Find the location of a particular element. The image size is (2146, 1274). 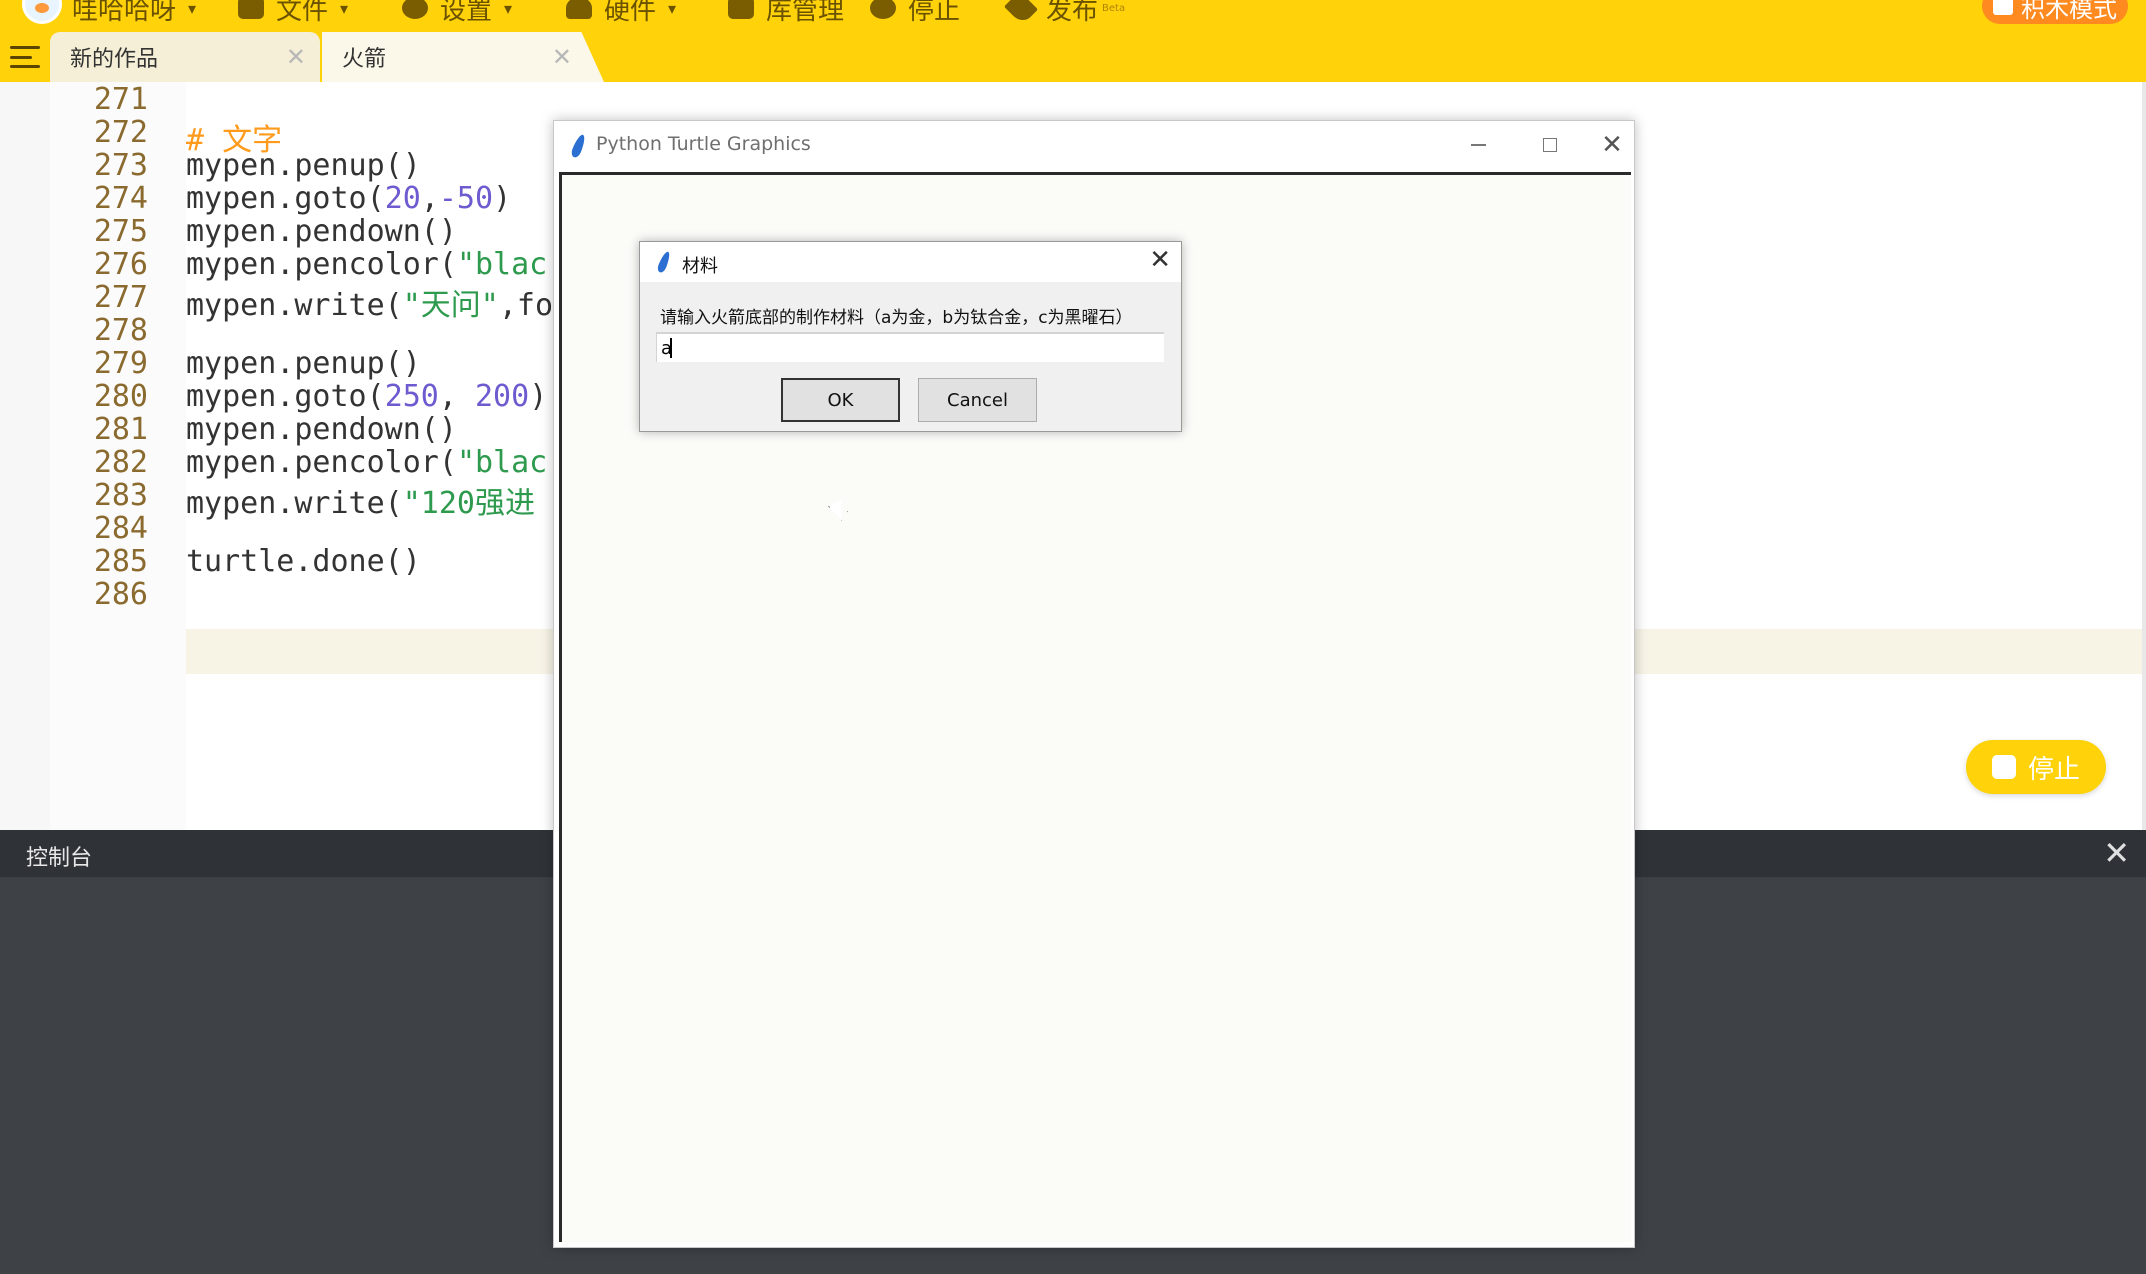

minimize-button is located at coordinates (1478, 145).